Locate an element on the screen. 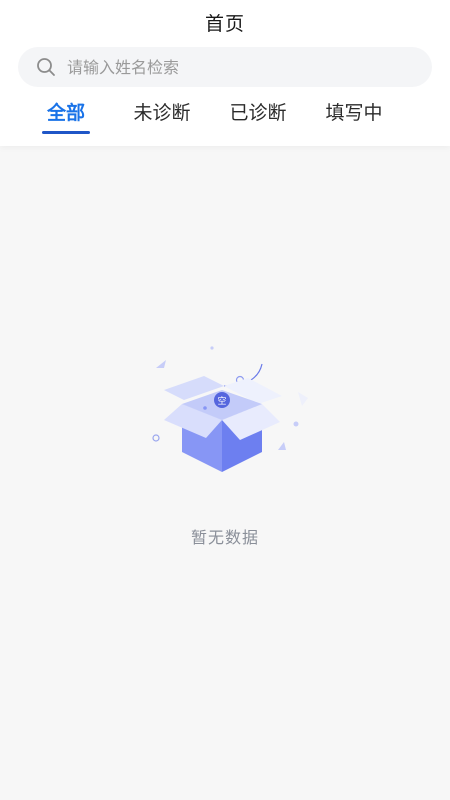  tab-undiagnosed: 未诊断 is located at coordinates (162, 117).